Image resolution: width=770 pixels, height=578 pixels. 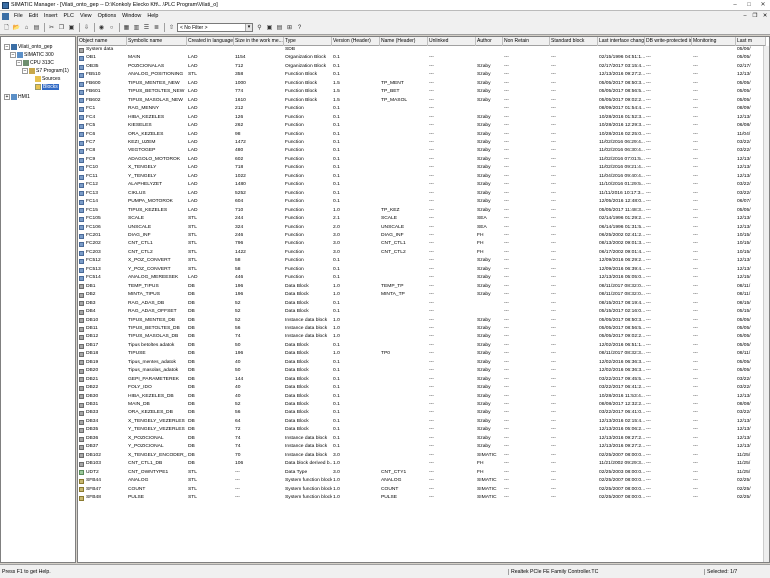 I want to click on column-header: Last interface change, so click(x=621, y=41).